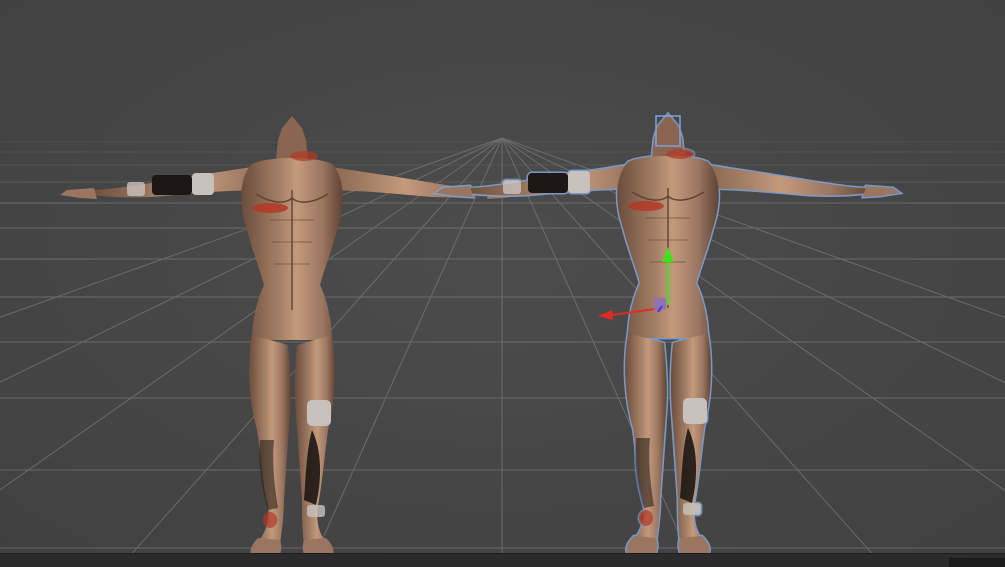 The image size is (1005, 567). I want to click on status-bar-corner, so click(977, 562).